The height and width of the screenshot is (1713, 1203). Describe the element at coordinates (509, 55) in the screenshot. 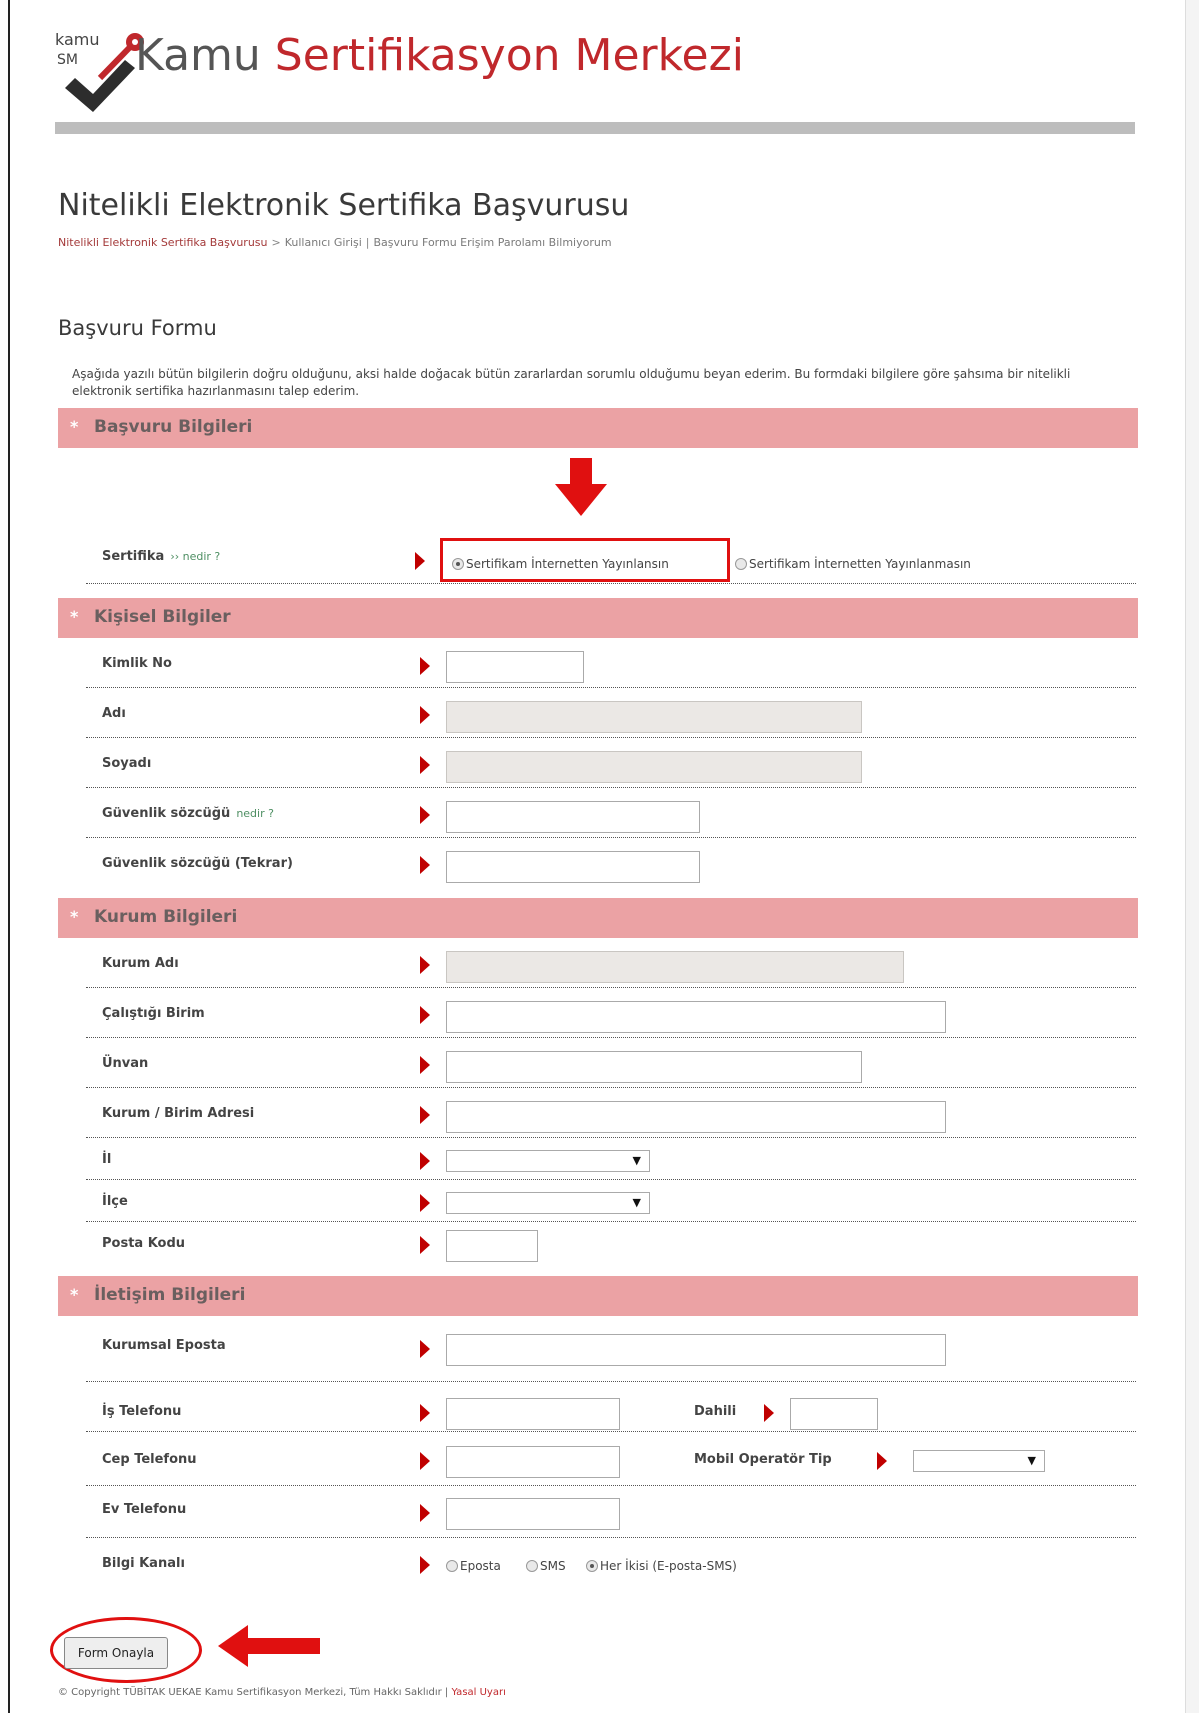

I see `site-title-part2: Sertifikasyon Merkezi` at that location.